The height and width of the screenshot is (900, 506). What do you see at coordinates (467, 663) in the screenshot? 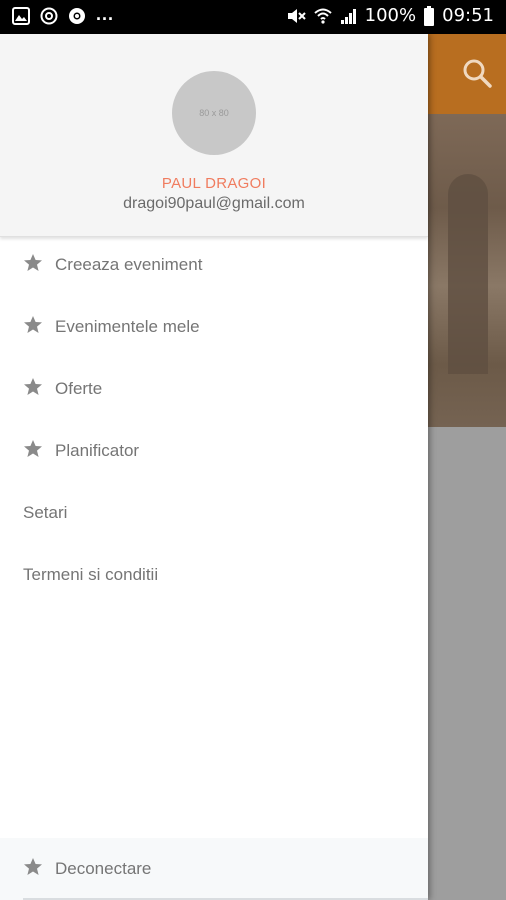
I see `scrim` at bounding box center [467, 663].